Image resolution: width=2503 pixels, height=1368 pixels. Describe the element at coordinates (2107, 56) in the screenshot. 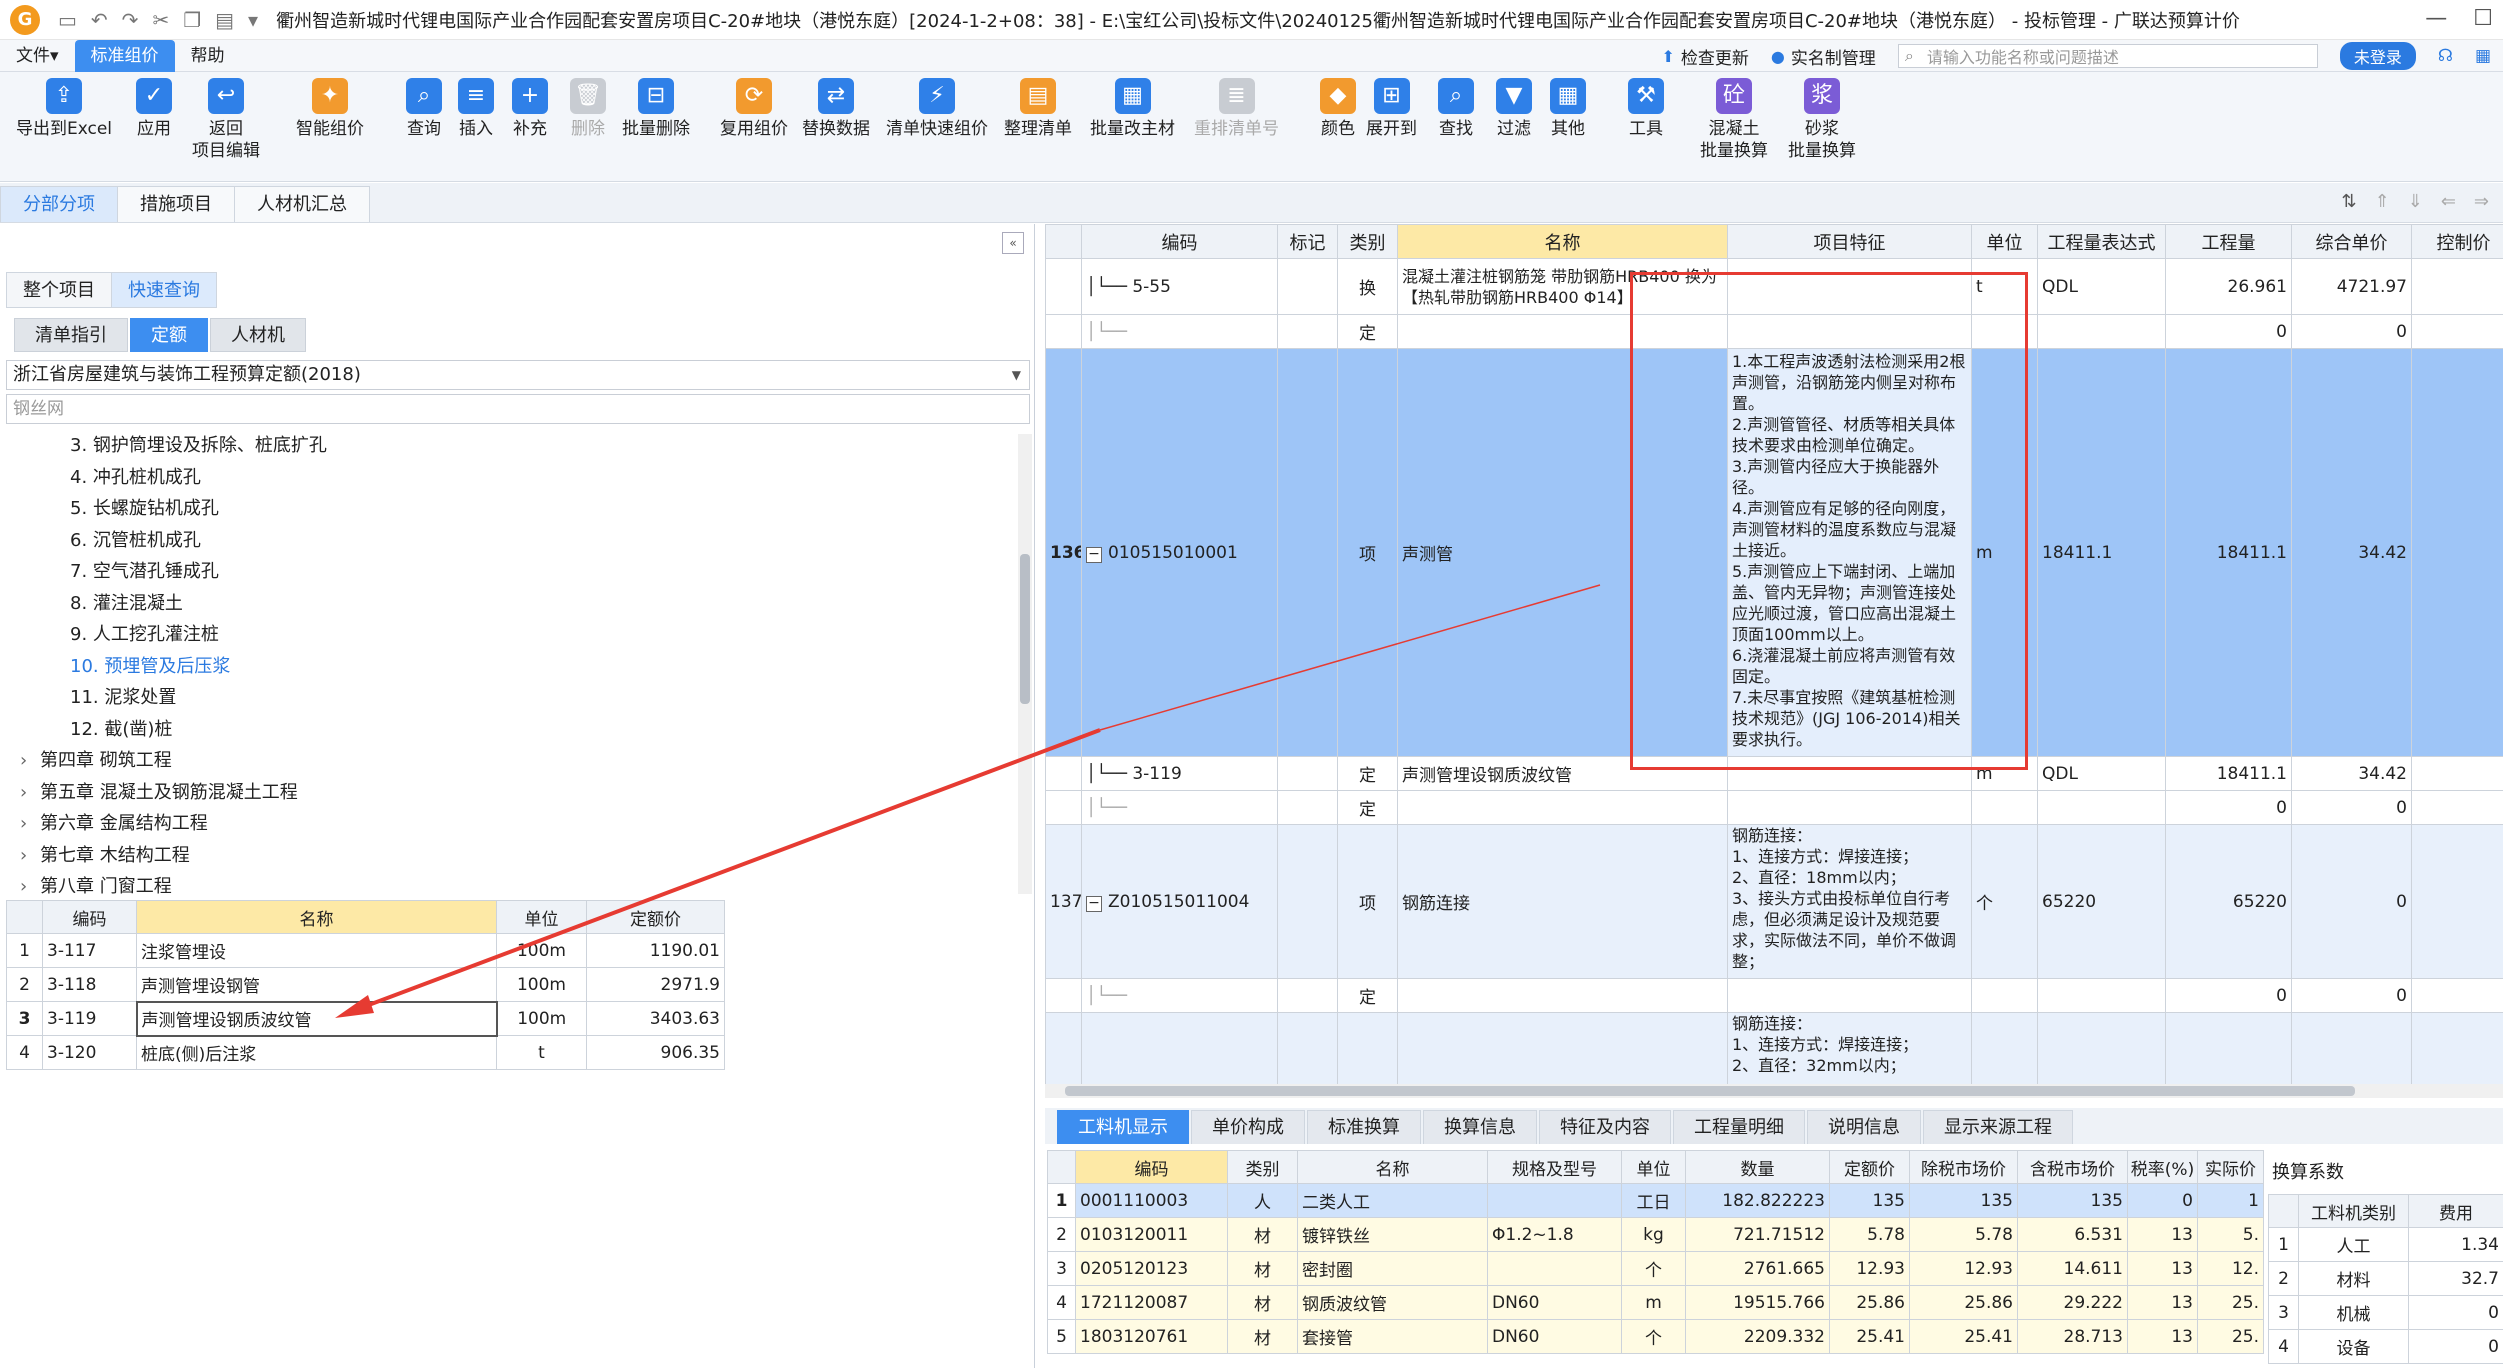

I see `function-search-input: ⌕ 请输入功能名称或问题描述` at that location.